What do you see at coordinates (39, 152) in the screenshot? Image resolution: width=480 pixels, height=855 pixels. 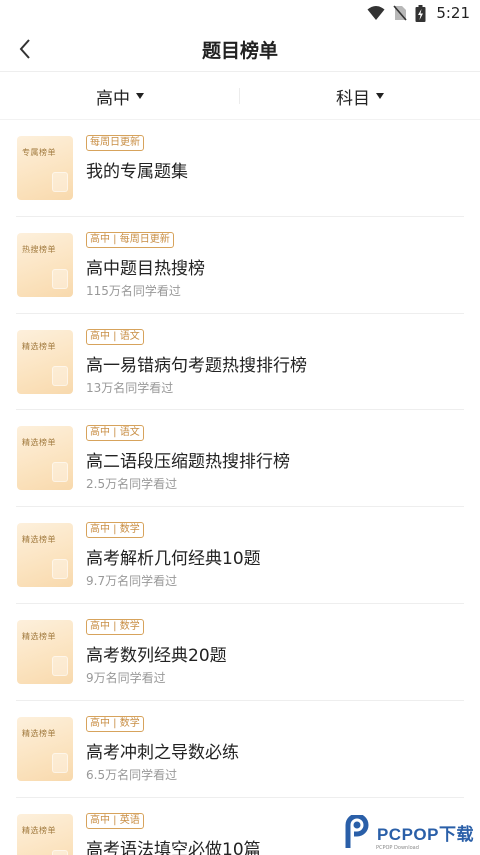 I see `cover-label: 专属榜单` at bounding box center [39, 152].